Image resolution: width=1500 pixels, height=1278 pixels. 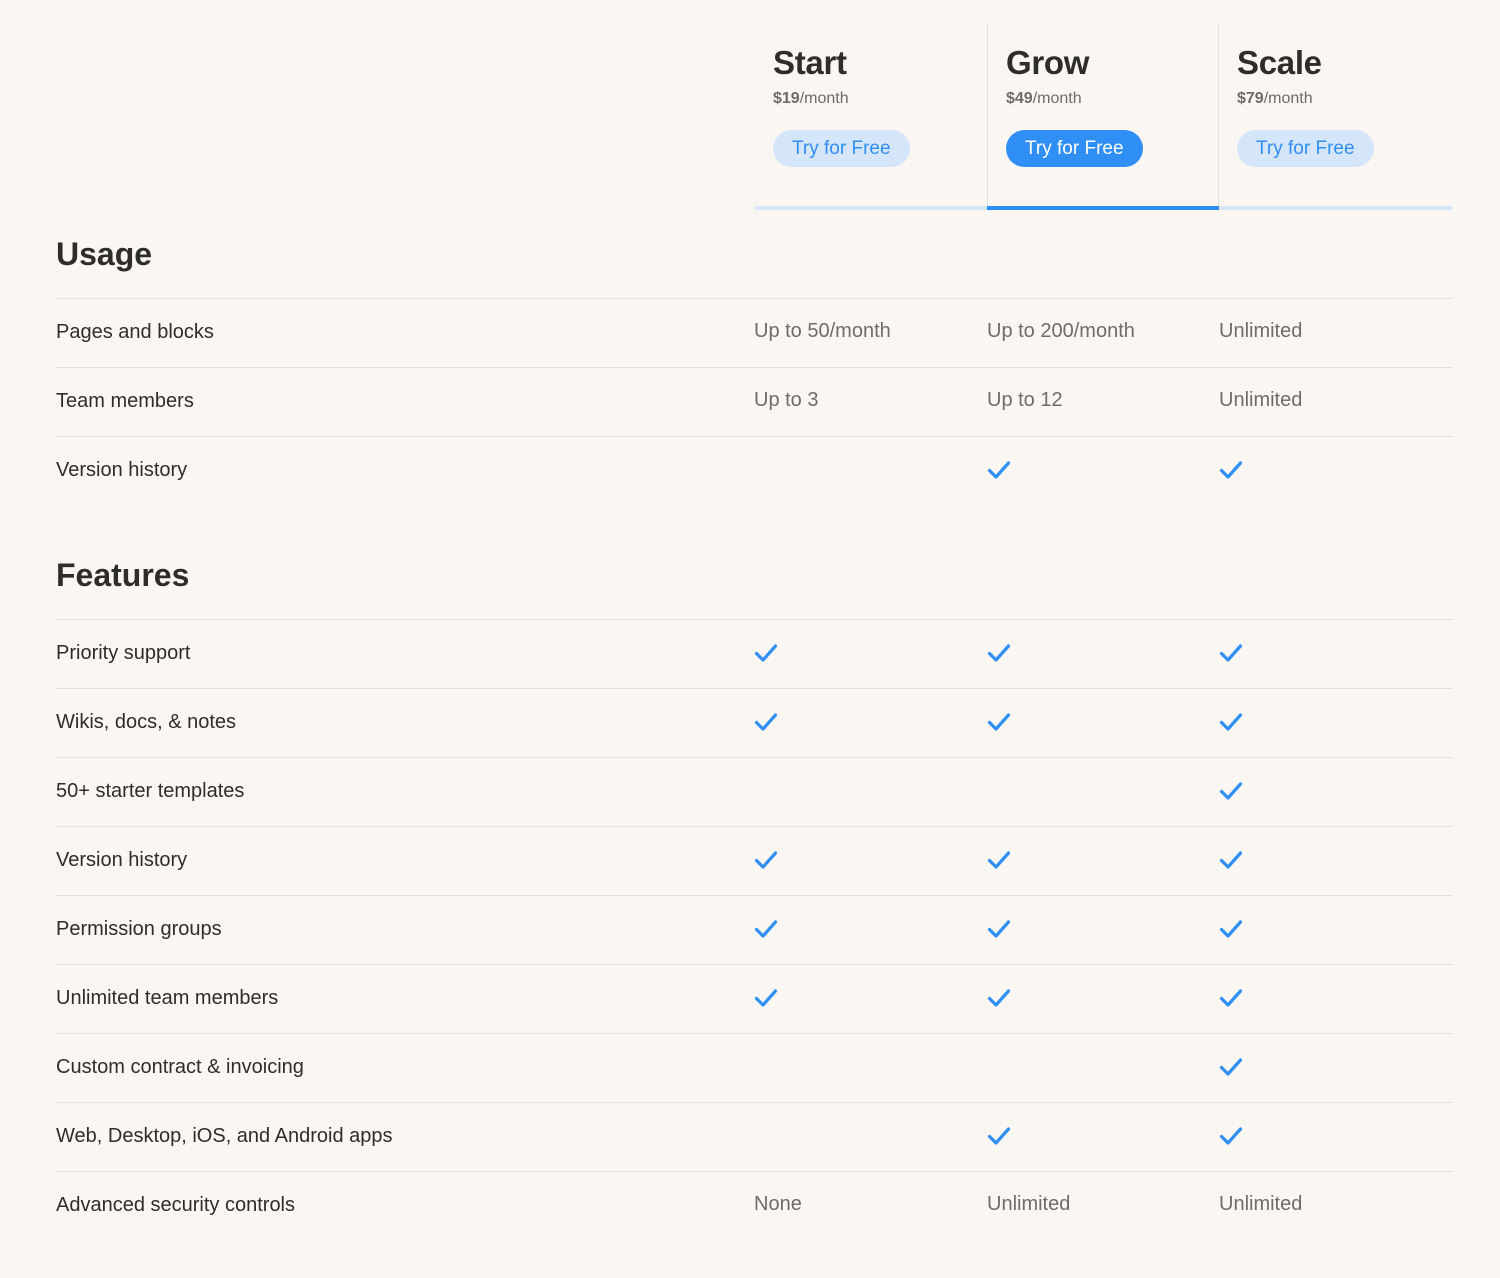 I want to click on plan-price: $49/month, so click(x=1044, y=99).